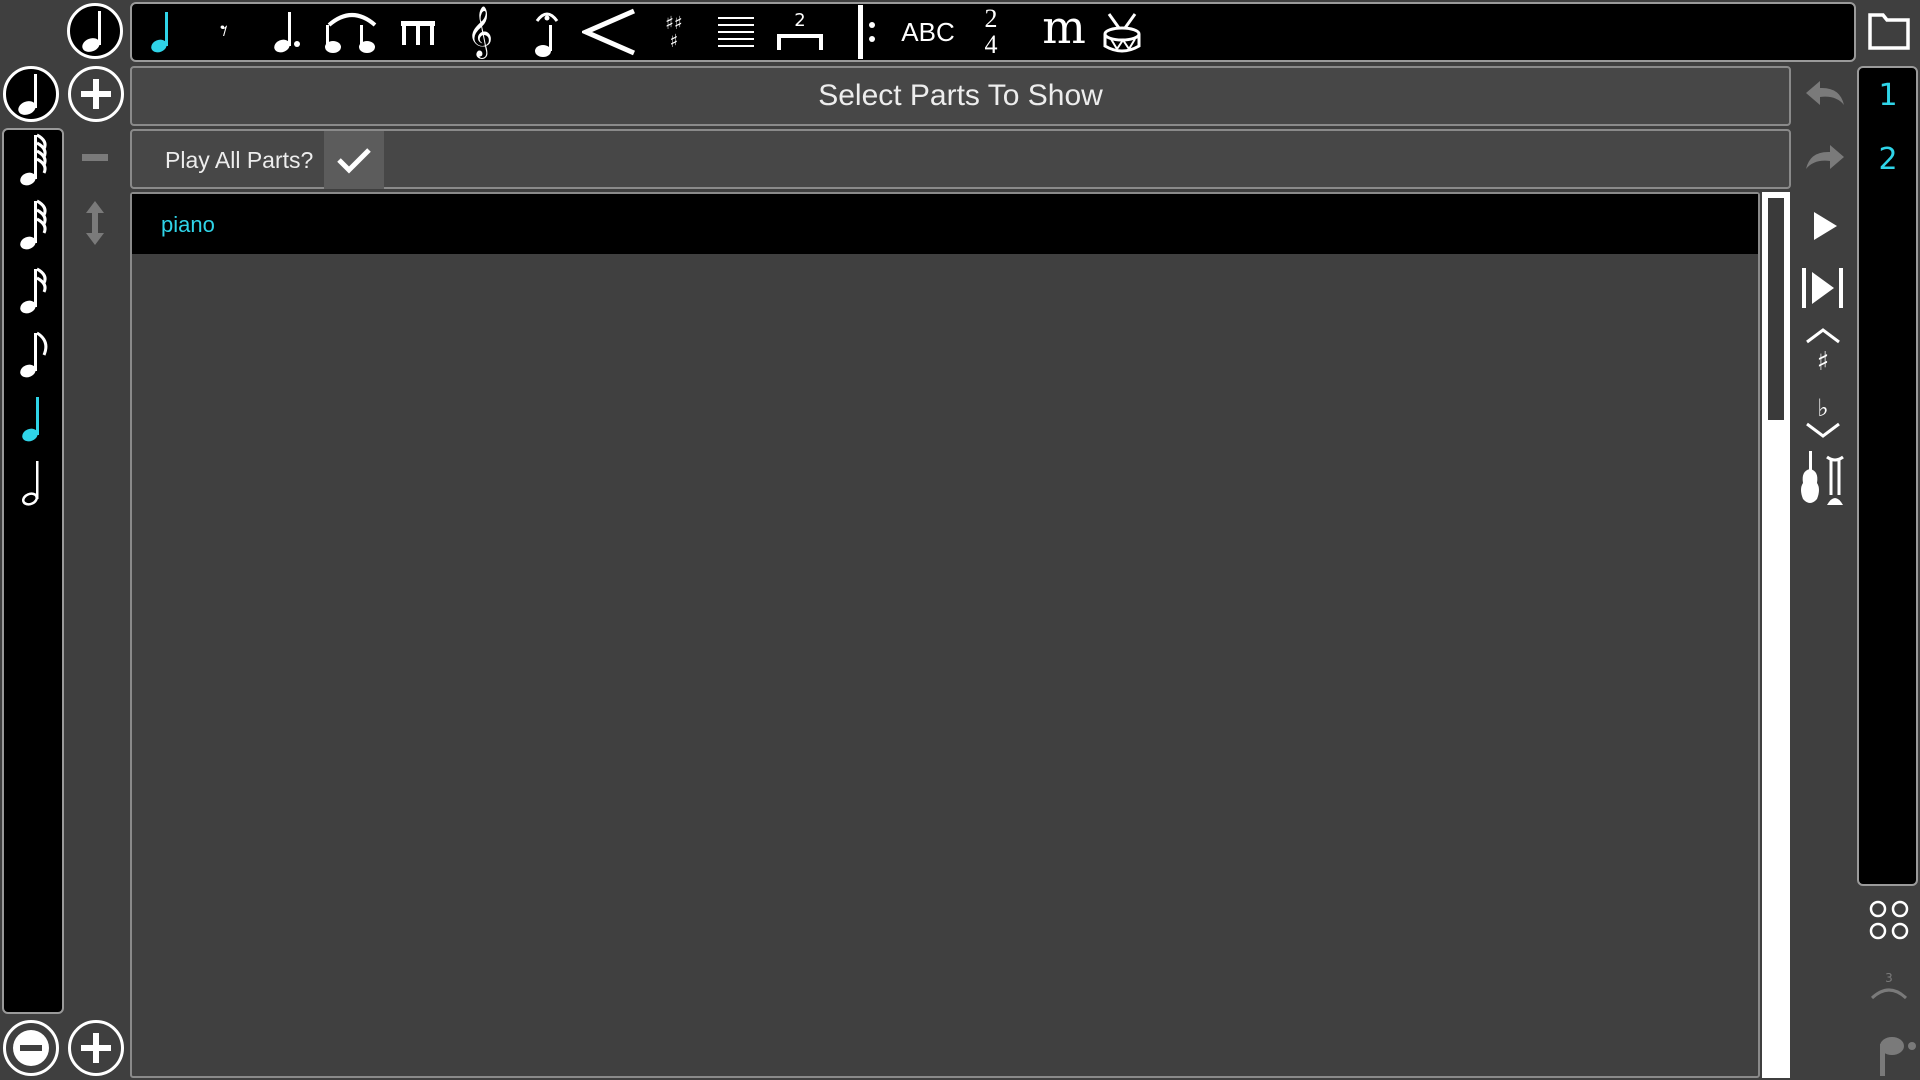 The height and width of the screenshot is (1080, 1920). I want to click on quarter-note-tool-icon, so click(162, 32).